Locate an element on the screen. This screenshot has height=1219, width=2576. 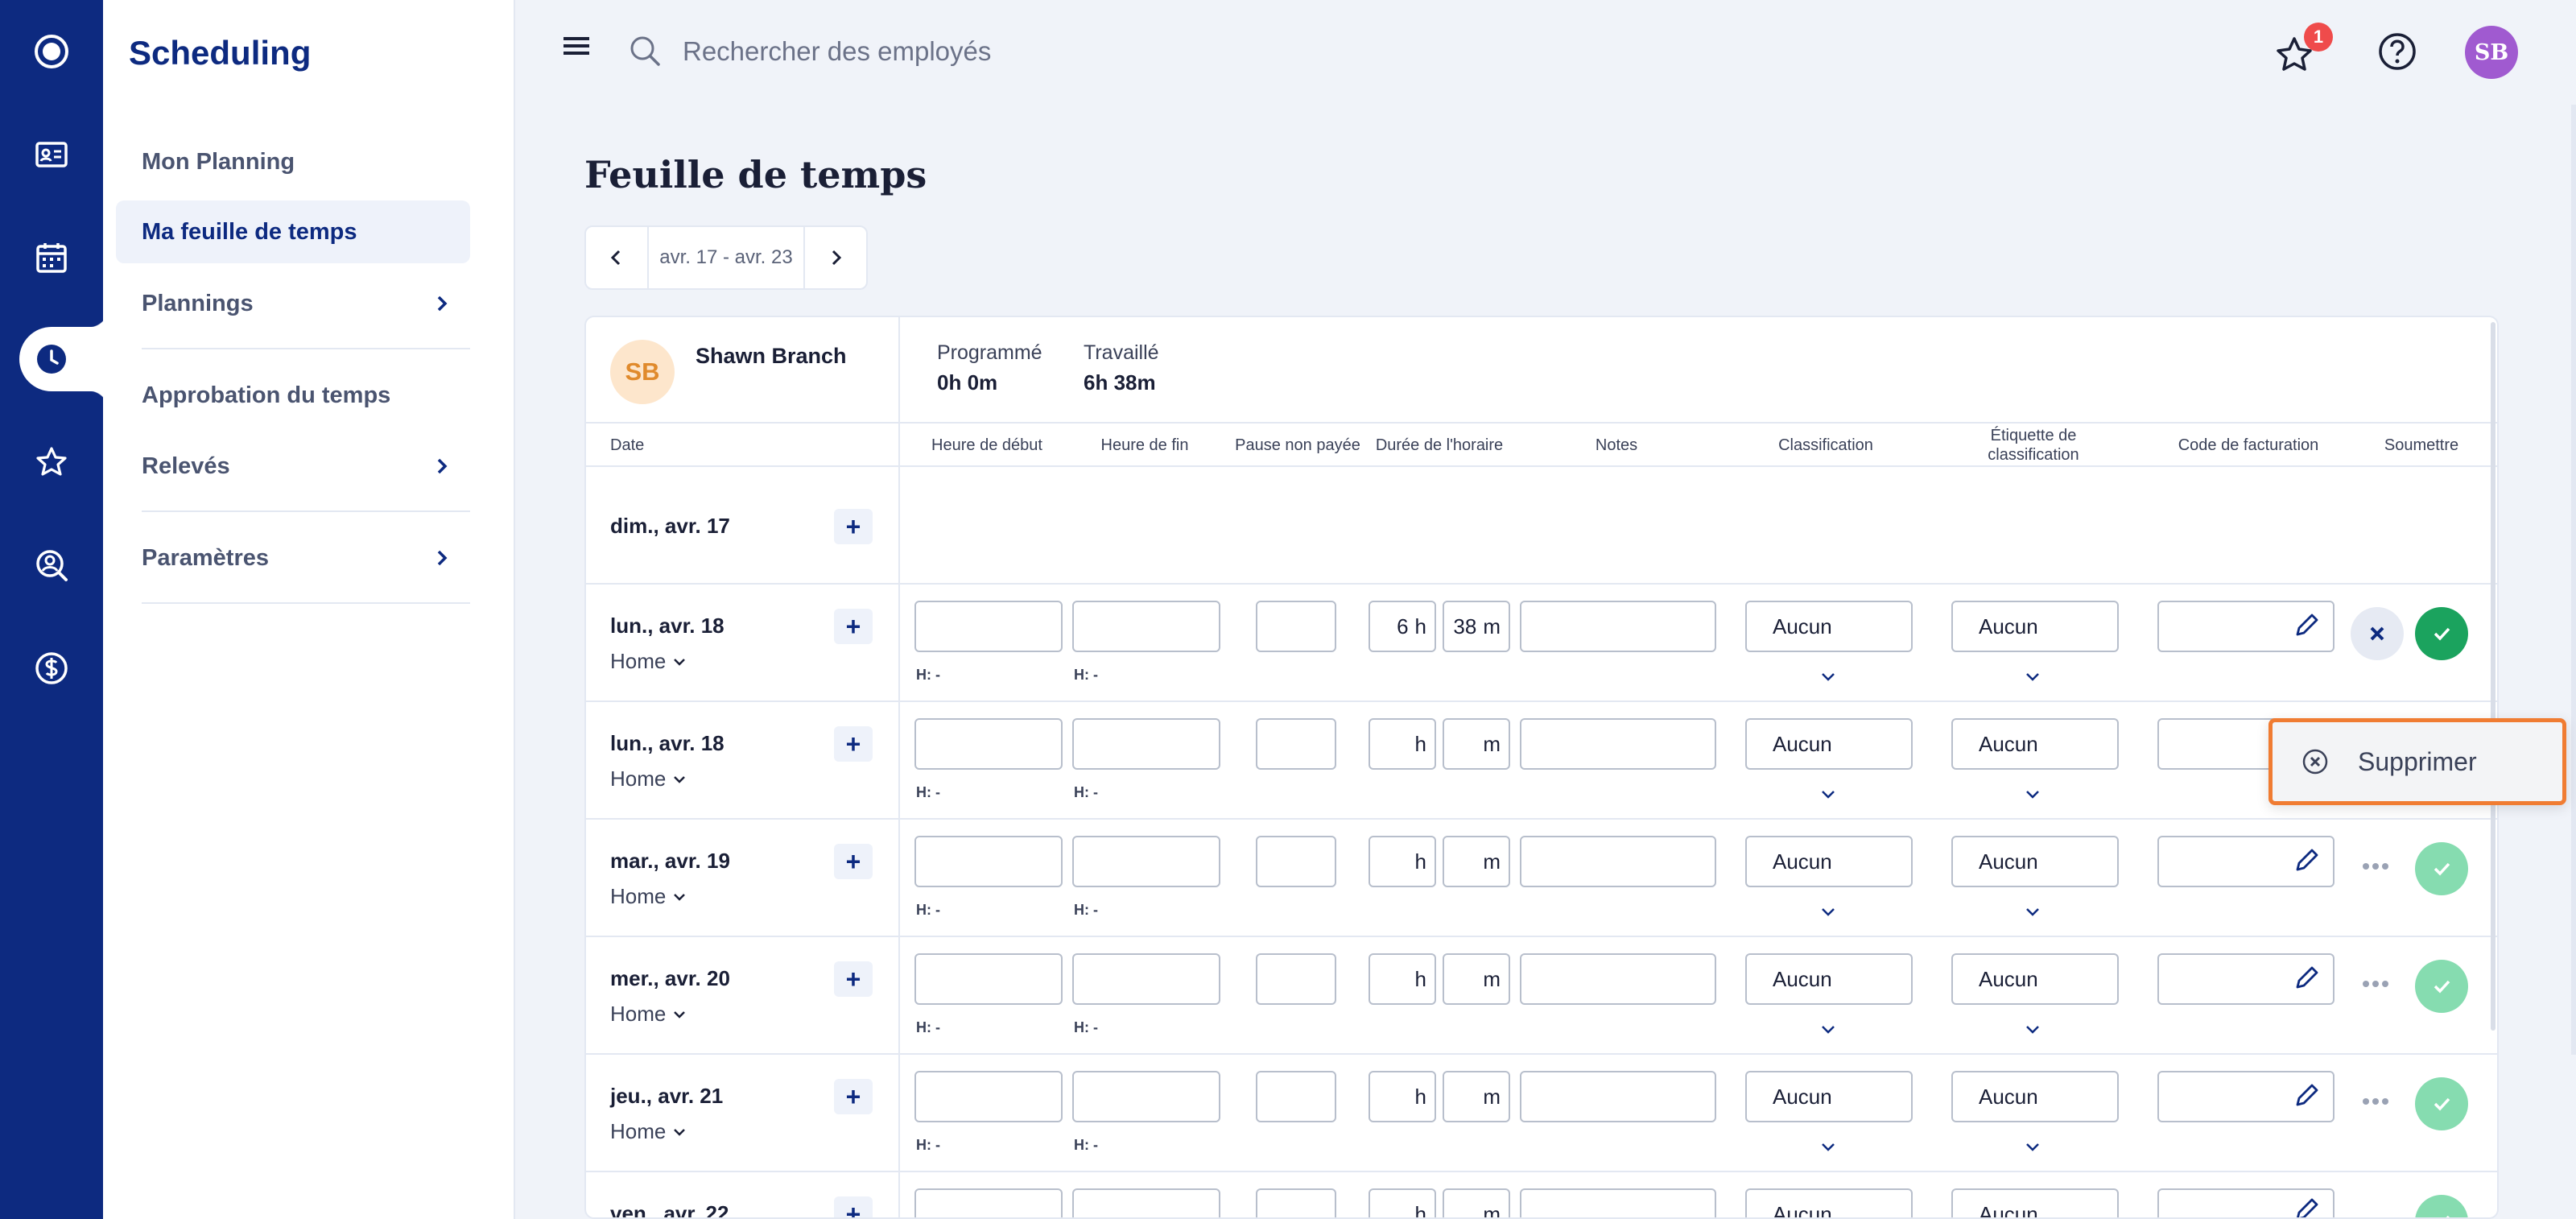
help-icon is located at coordinates (2397, 51).